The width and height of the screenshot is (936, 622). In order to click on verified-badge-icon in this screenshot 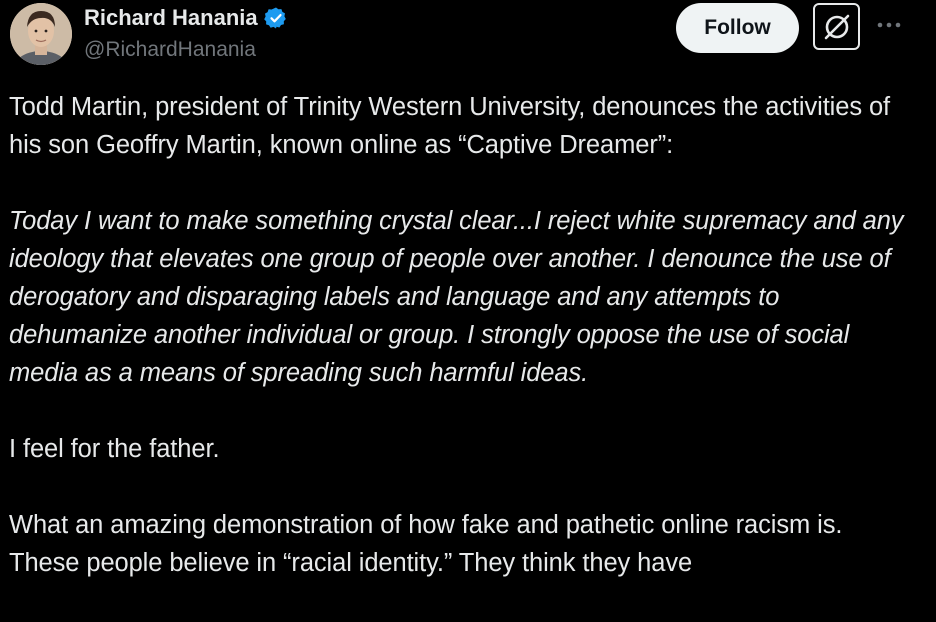, I will do `click(275, 18)`.